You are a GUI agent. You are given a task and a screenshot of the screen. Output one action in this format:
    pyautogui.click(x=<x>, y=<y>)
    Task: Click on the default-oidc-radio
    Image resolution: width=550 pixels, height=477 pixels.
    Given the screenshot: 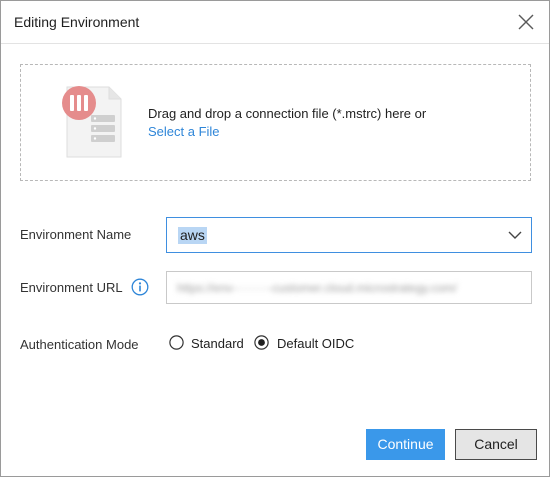 What is the action you would take?
    pyautogui.click(x=261, y=342)
    